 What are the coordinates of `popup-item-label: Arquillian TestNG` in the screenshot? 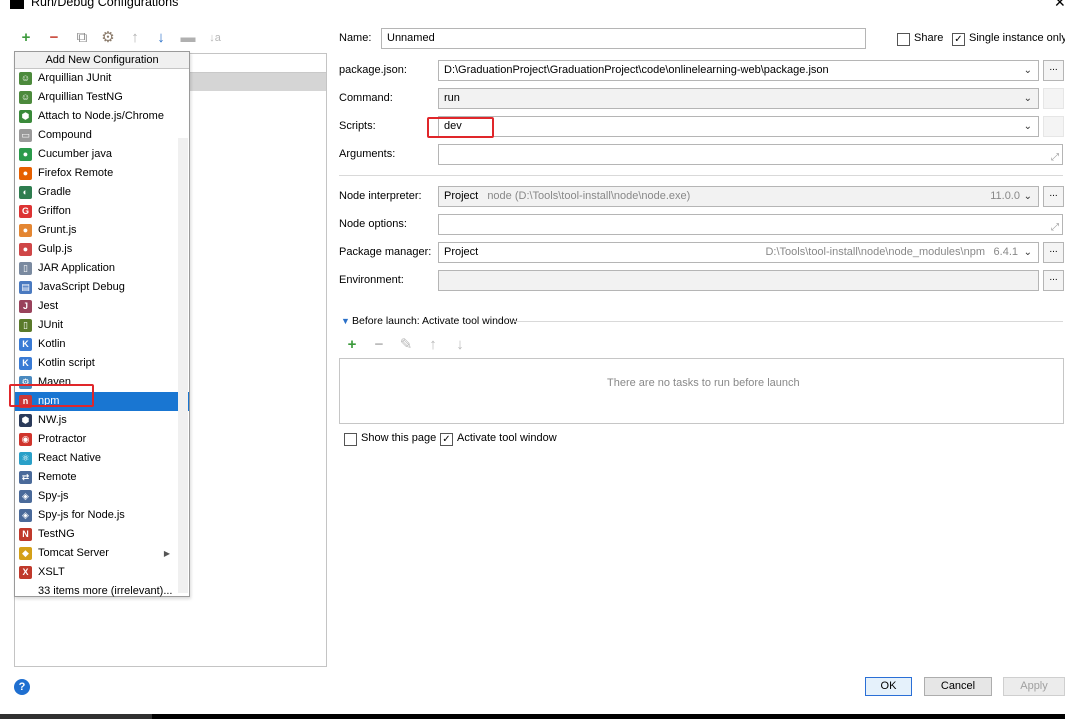 It's located at (80, 97).